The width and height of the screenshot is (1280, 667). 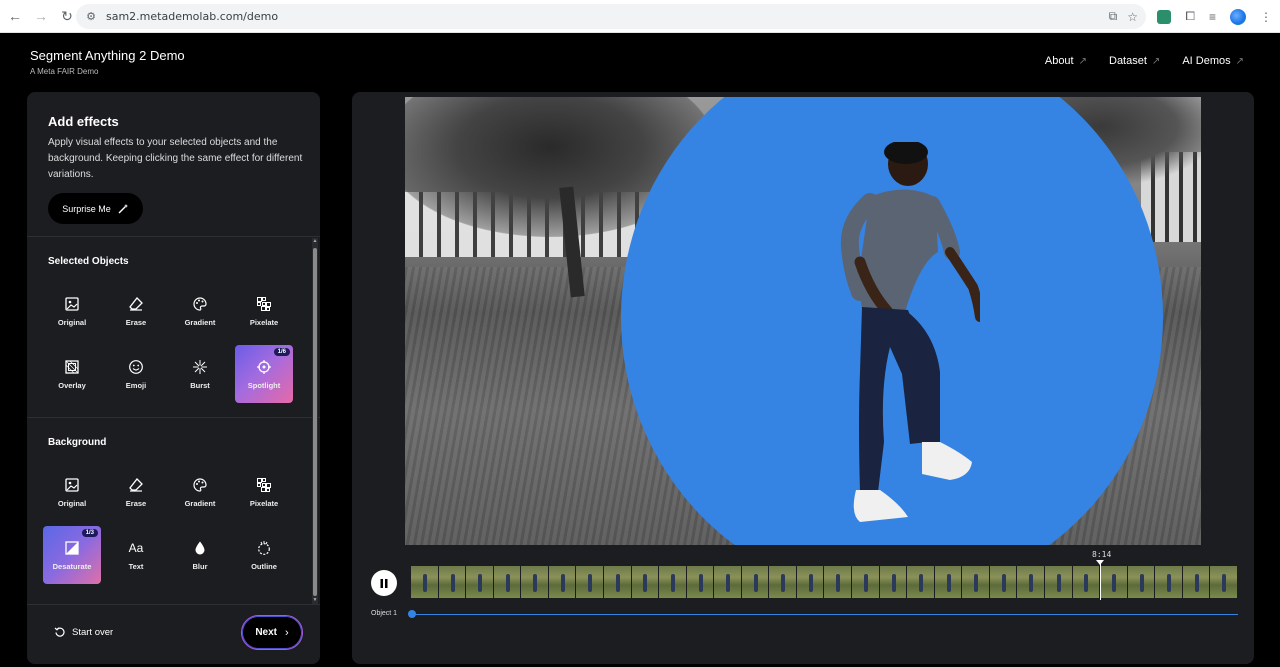 I want to click on effect-emoji-button: Emoji, so click(x=136, y=374).